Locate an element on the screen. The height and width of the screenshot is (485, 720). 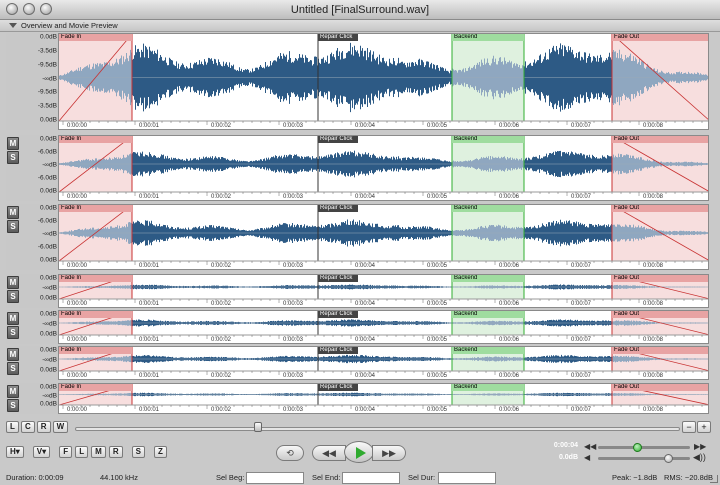
sel-end-field is located at coordinates (371, 478).